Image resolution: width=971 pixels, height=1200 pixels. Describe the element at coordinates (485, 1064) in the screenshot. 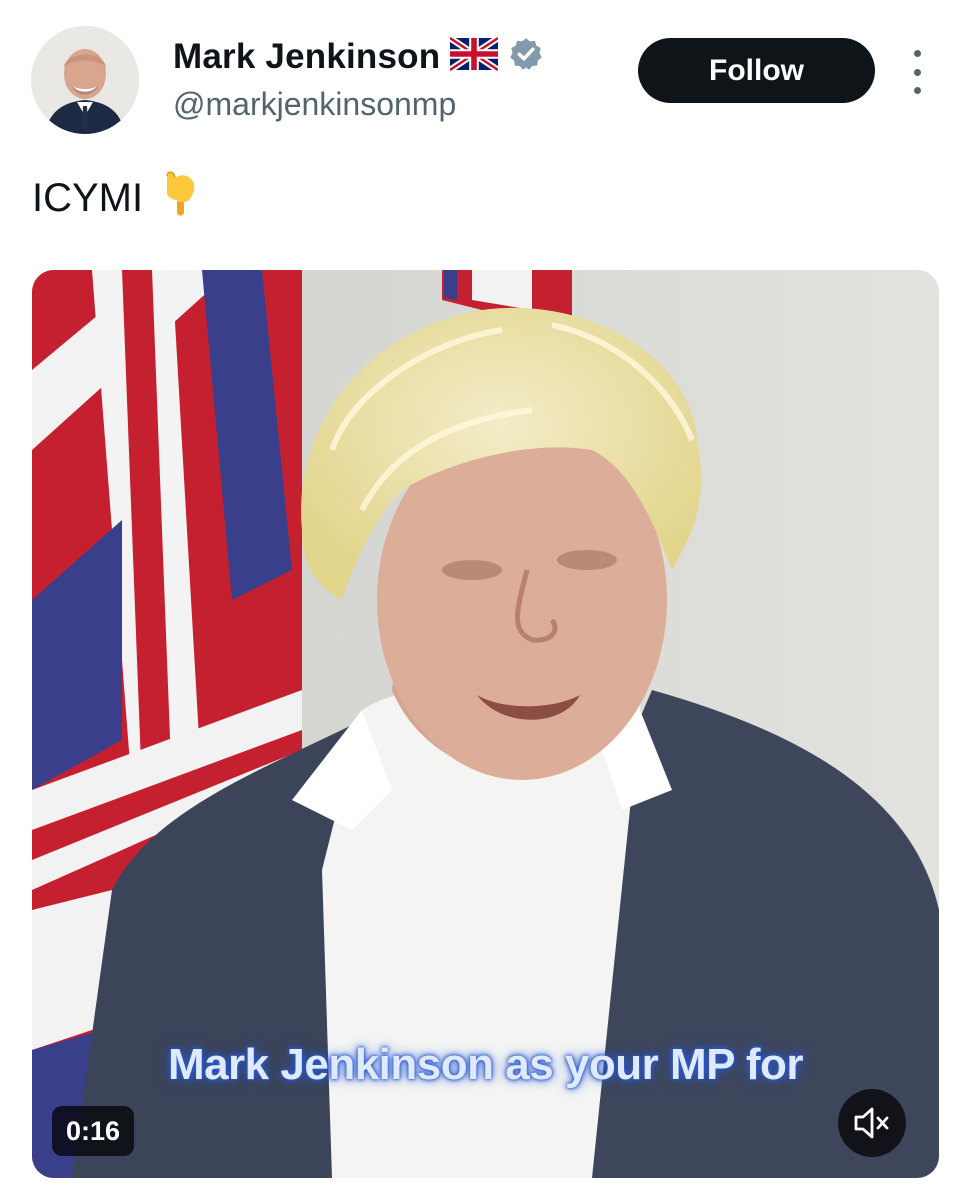

I see `video-subtitle: Mark Jenkinson as your MP for` at that location.